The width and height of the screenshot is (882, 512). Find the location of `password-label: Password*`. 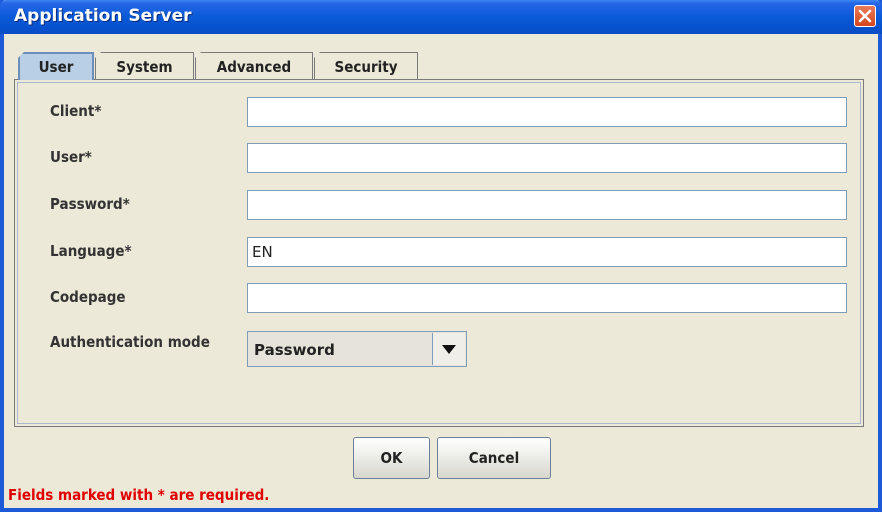

password-label: Password* is located at coordinates (90, 204).